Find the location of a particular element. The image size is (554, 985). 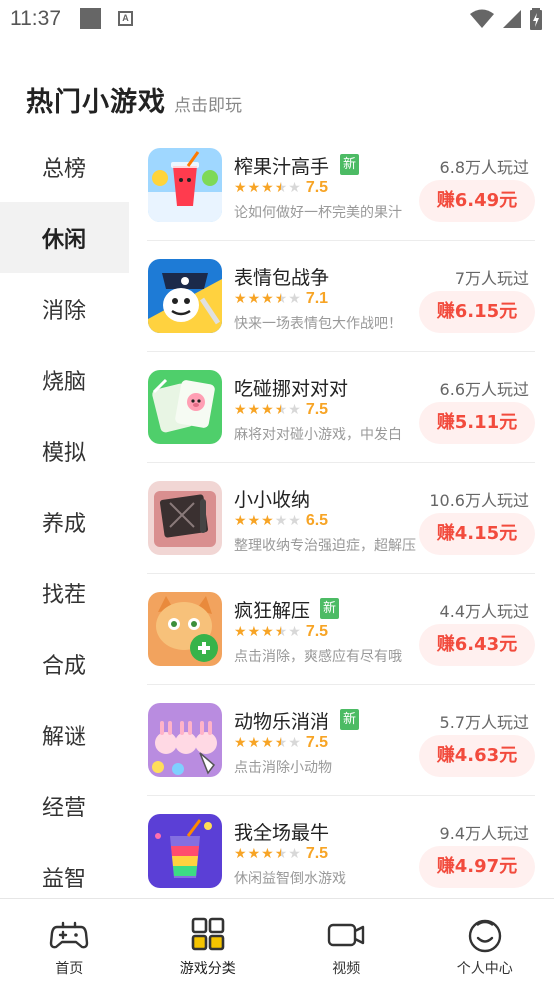

notification-square-icon is located at coordinates (90, 18).